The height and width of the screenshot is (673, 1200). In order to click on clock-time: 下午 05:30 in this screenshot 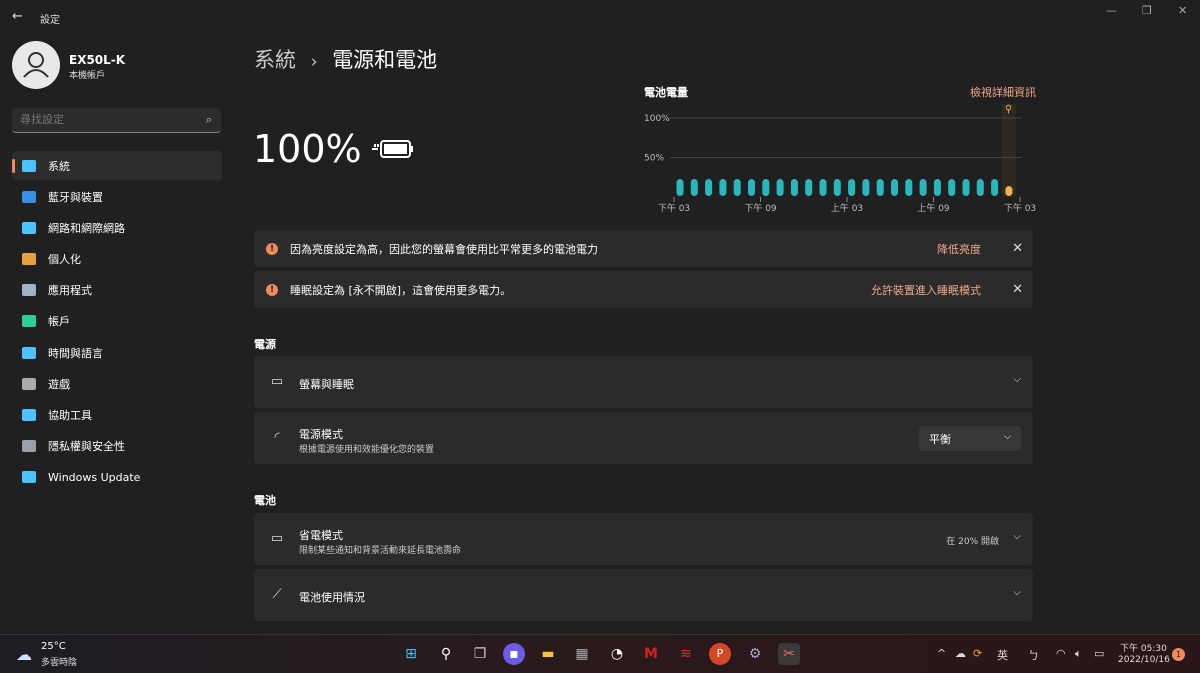, I will do `click(1143, 647)`.